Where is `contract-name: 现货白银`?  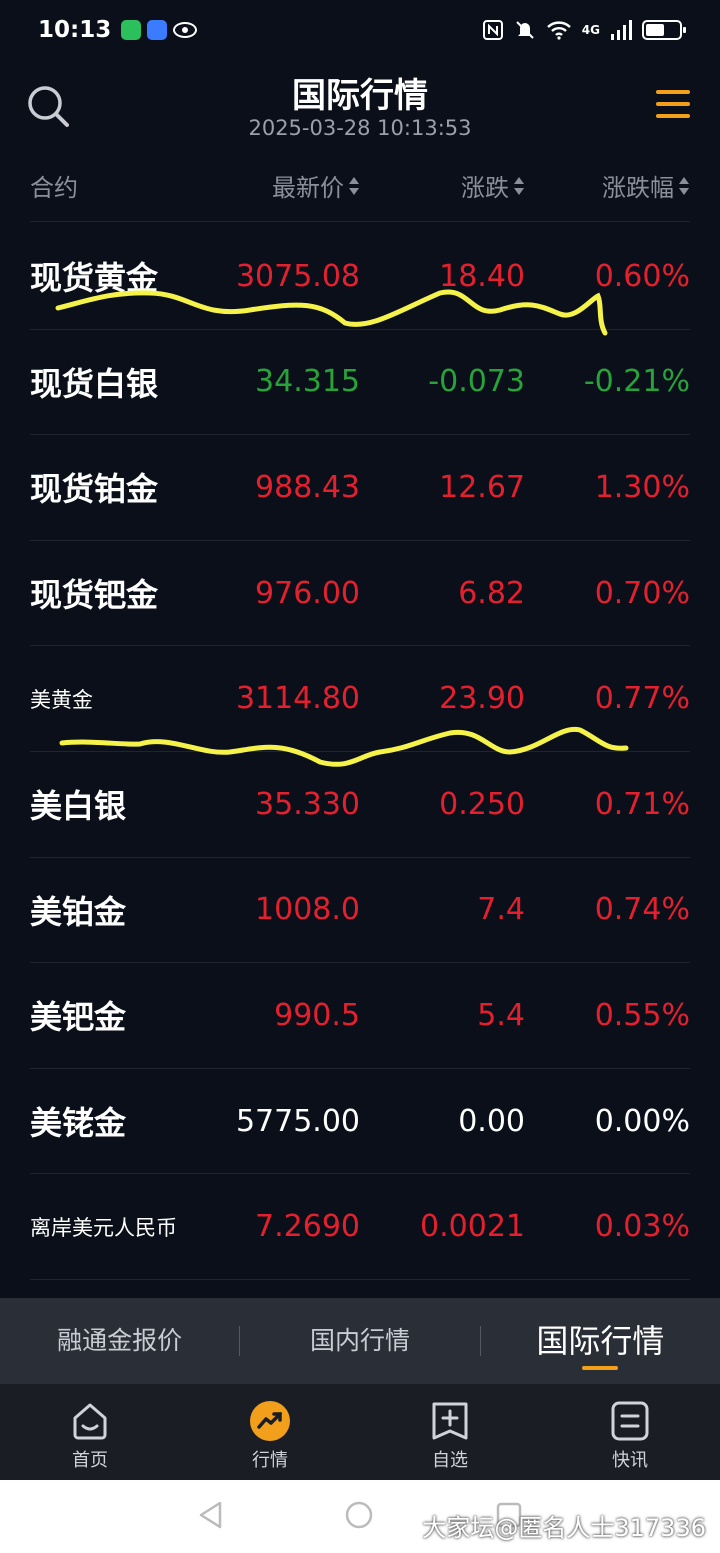 contract-name: 现货白银 is located at coordinates (94, 383).